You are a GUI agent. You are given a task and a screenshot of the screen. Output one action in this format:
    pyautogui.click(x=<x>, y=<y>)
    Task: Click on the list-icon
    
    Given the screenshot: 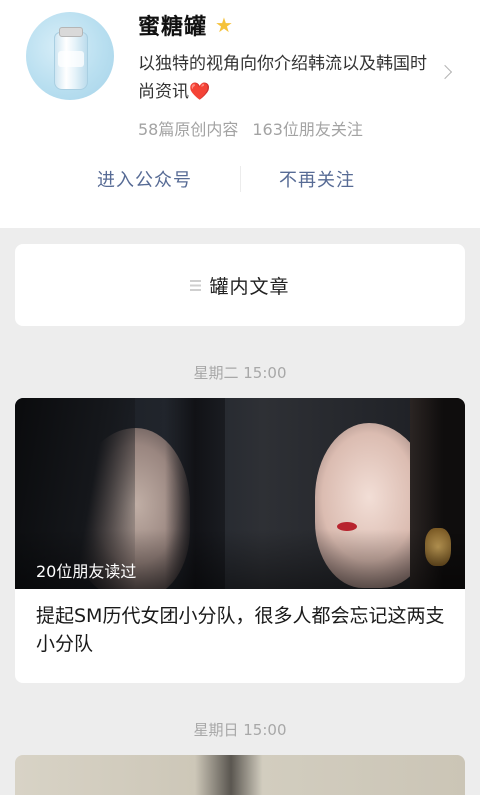 What is the action you would take?
    pyautogui.click(x=196, y=285)
    